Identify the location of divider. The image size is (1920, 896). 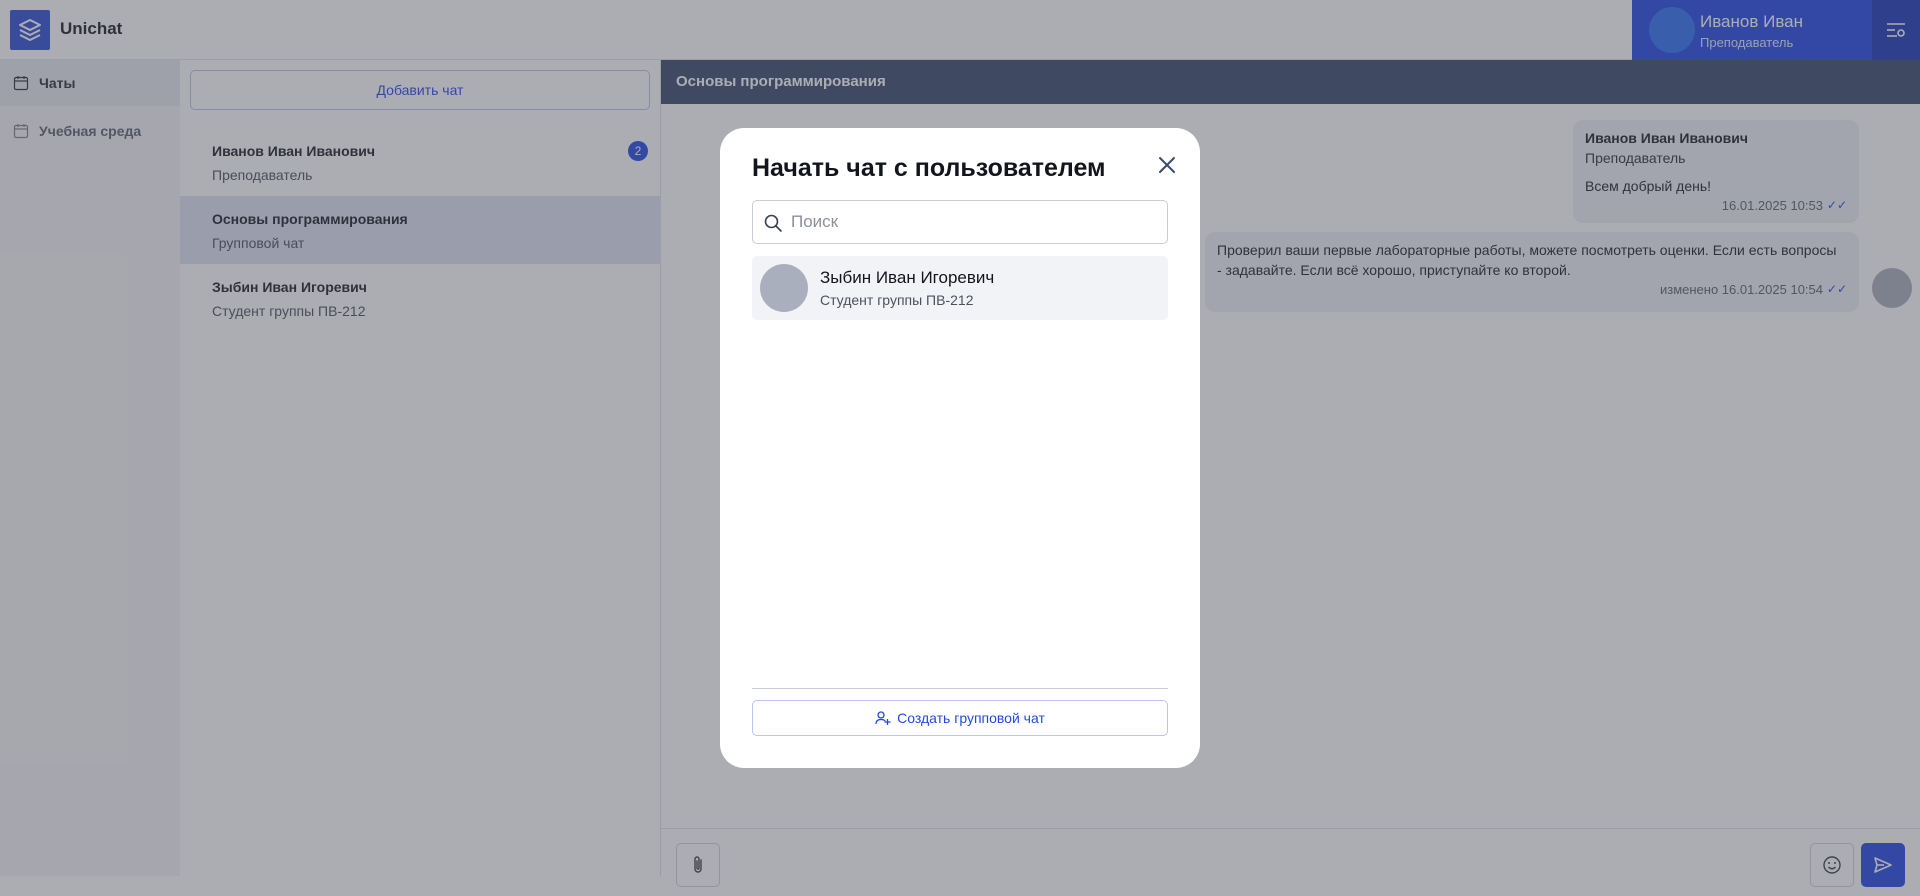
(960, 688).